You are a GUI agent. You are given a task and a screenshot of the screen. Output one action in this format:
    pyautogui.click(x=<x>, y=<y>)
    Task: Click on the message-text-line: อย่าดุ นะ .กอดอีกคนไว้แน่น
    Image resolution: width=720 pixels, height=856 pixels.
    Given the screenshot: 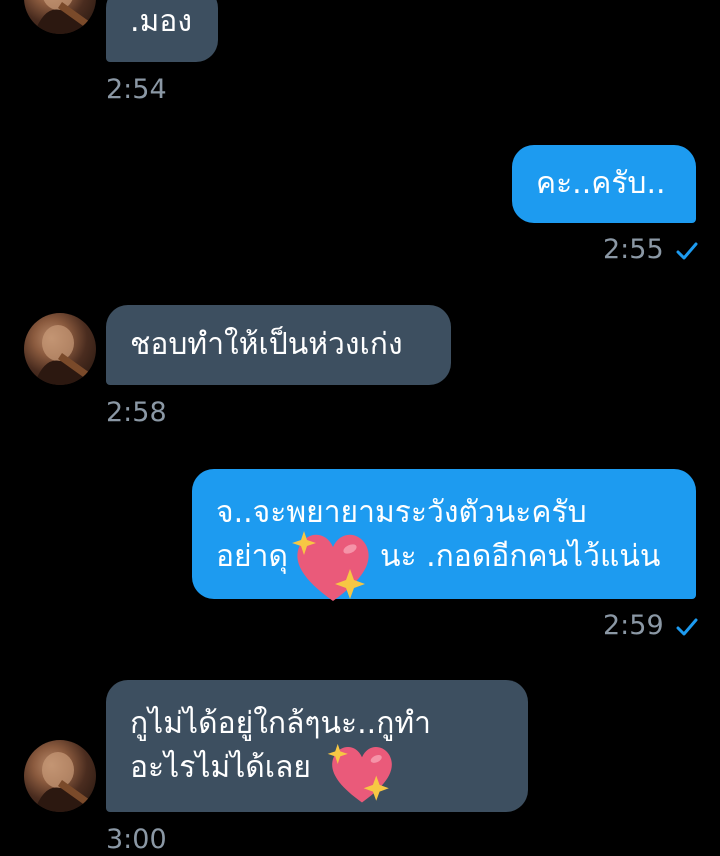 What is the action you would take?
    pyautogui.click(x=444, y=557)
    